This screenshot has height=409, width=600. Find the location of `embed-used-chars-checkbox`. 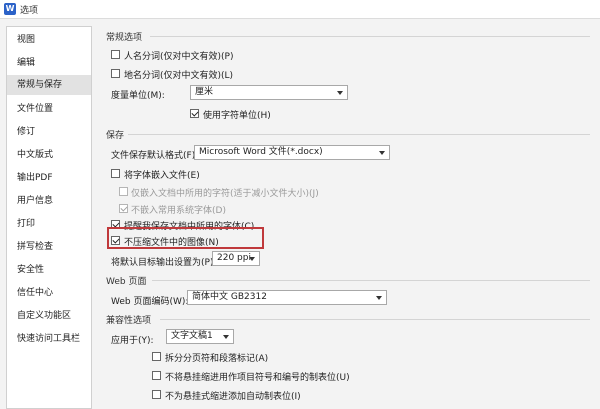

embed-used-chars-checkbox is located at coordinates (123, 191).